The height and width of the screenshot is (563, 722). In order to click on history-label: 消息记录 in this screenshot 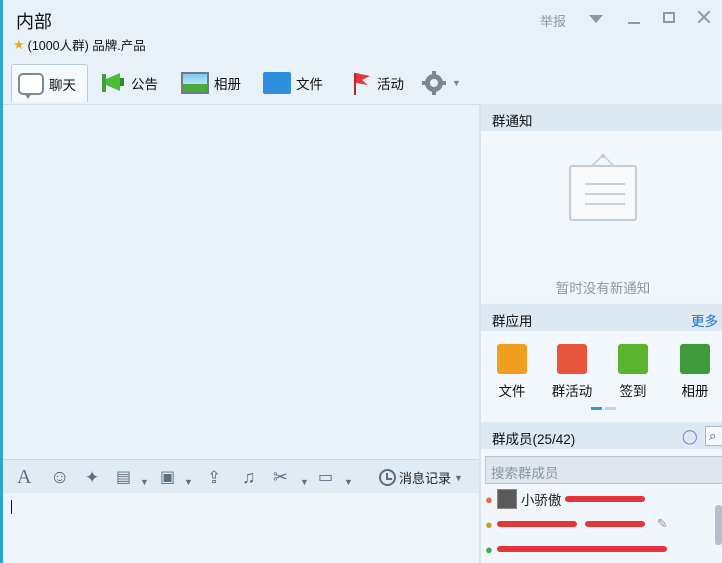, I will do `click(425, 478)`.